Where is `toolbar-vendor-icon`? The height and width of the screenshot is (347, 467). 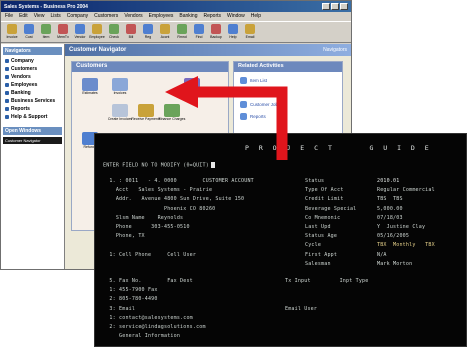
toolbar-vendor-icon is located at coordinates (80, 29).